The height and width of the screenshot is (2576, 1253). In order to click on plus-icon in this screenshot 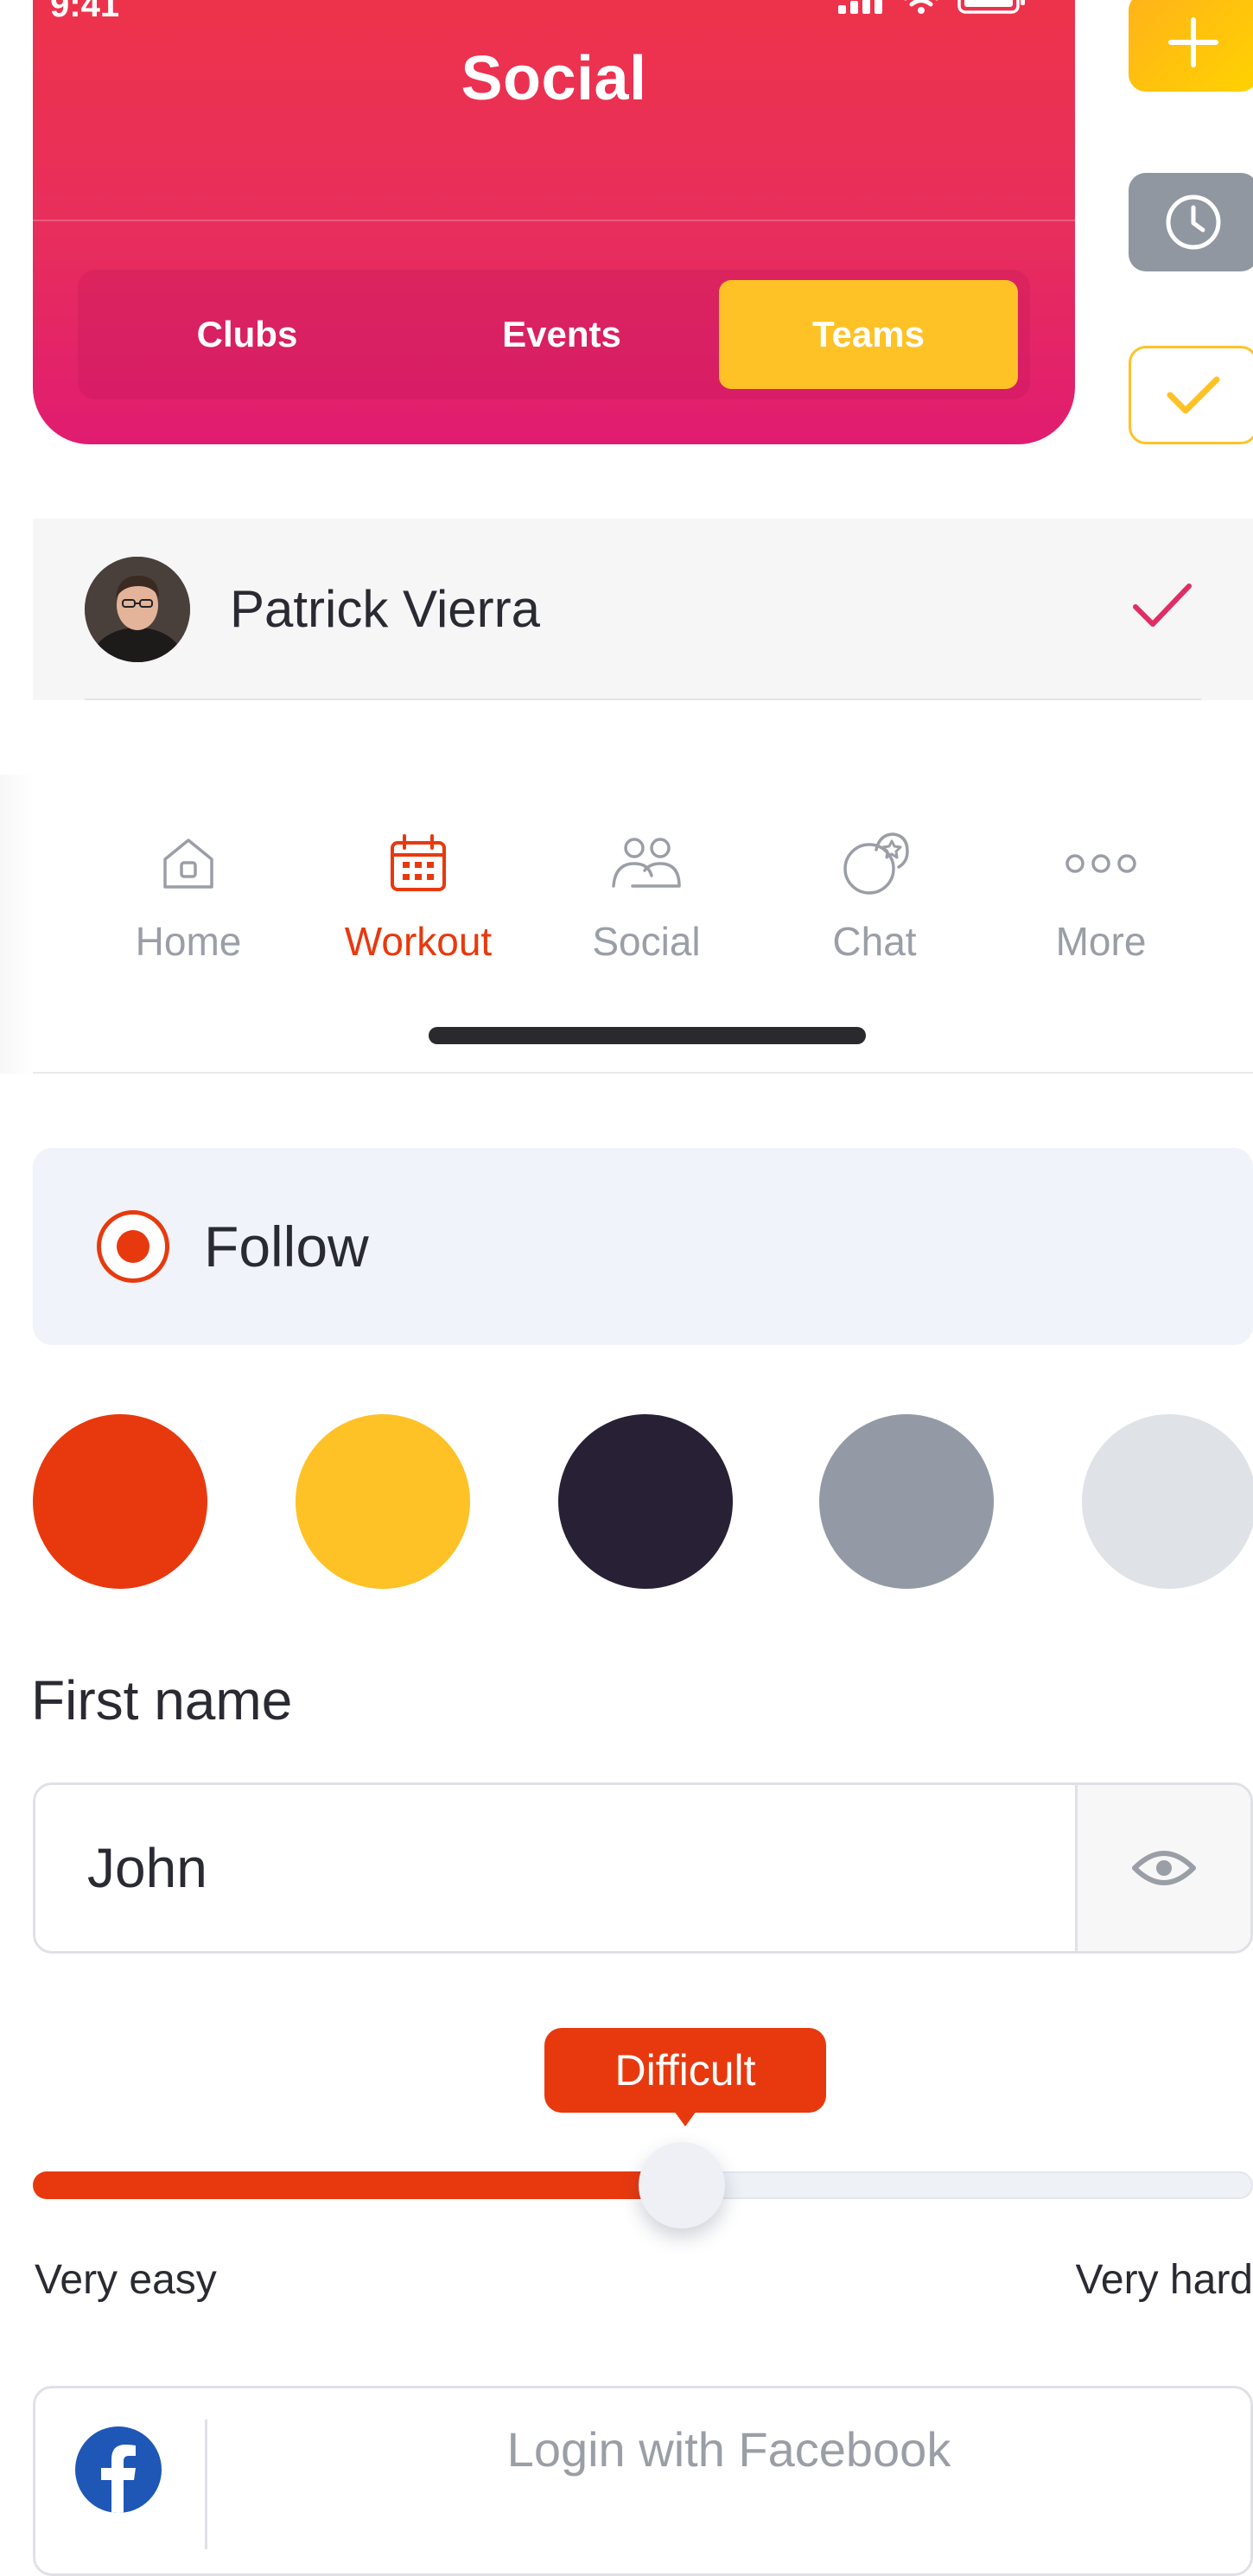, I will do `click(1193, 42)`.